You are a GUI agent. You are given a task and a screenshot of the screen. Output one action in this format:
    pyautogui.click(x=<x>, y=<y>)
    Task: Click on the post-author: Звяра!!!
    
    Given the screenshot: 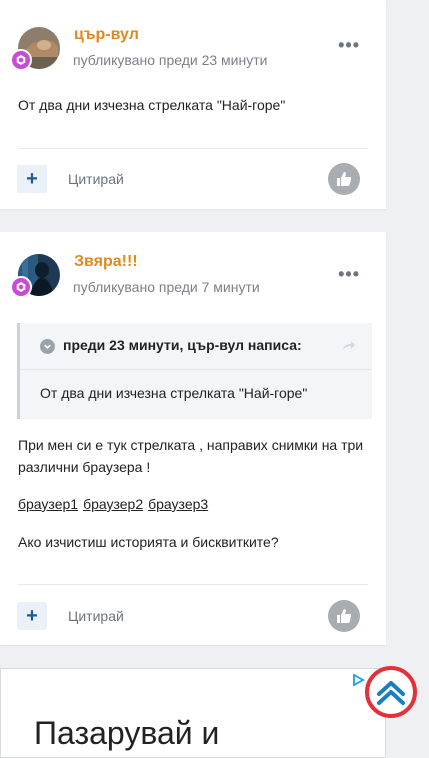 What is the action you would take?
    pyautogui.click(x=106, y=262)
    